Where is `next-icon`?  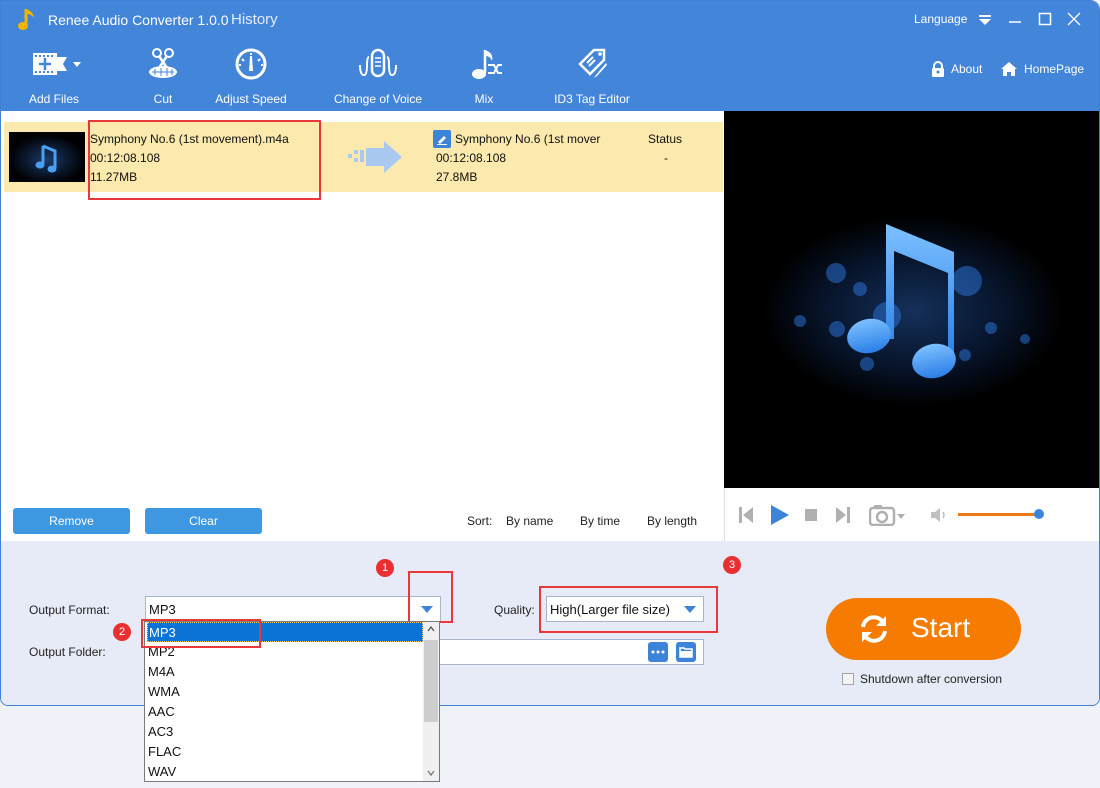 next-icon is located at coordinates (843, 515).